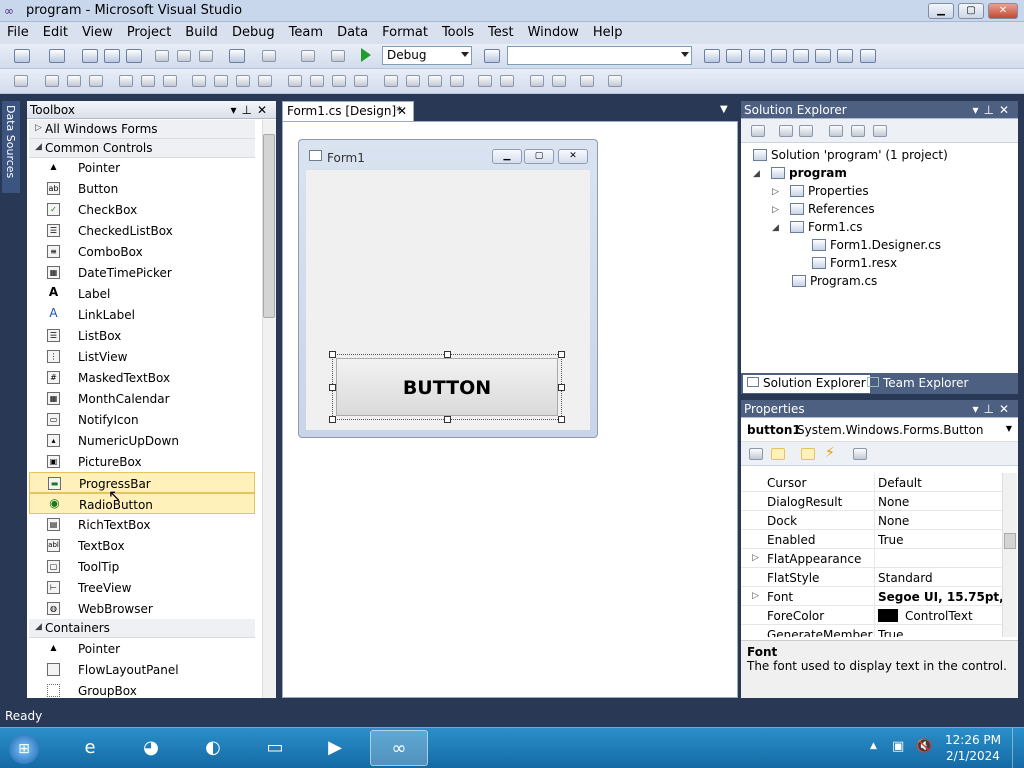 The width and height of the screenshot is (1024, 768). What do you see at coordinates (778, 454) in the screenshot?
I see `alphabetical-icon` at bounding box center [778, 454].